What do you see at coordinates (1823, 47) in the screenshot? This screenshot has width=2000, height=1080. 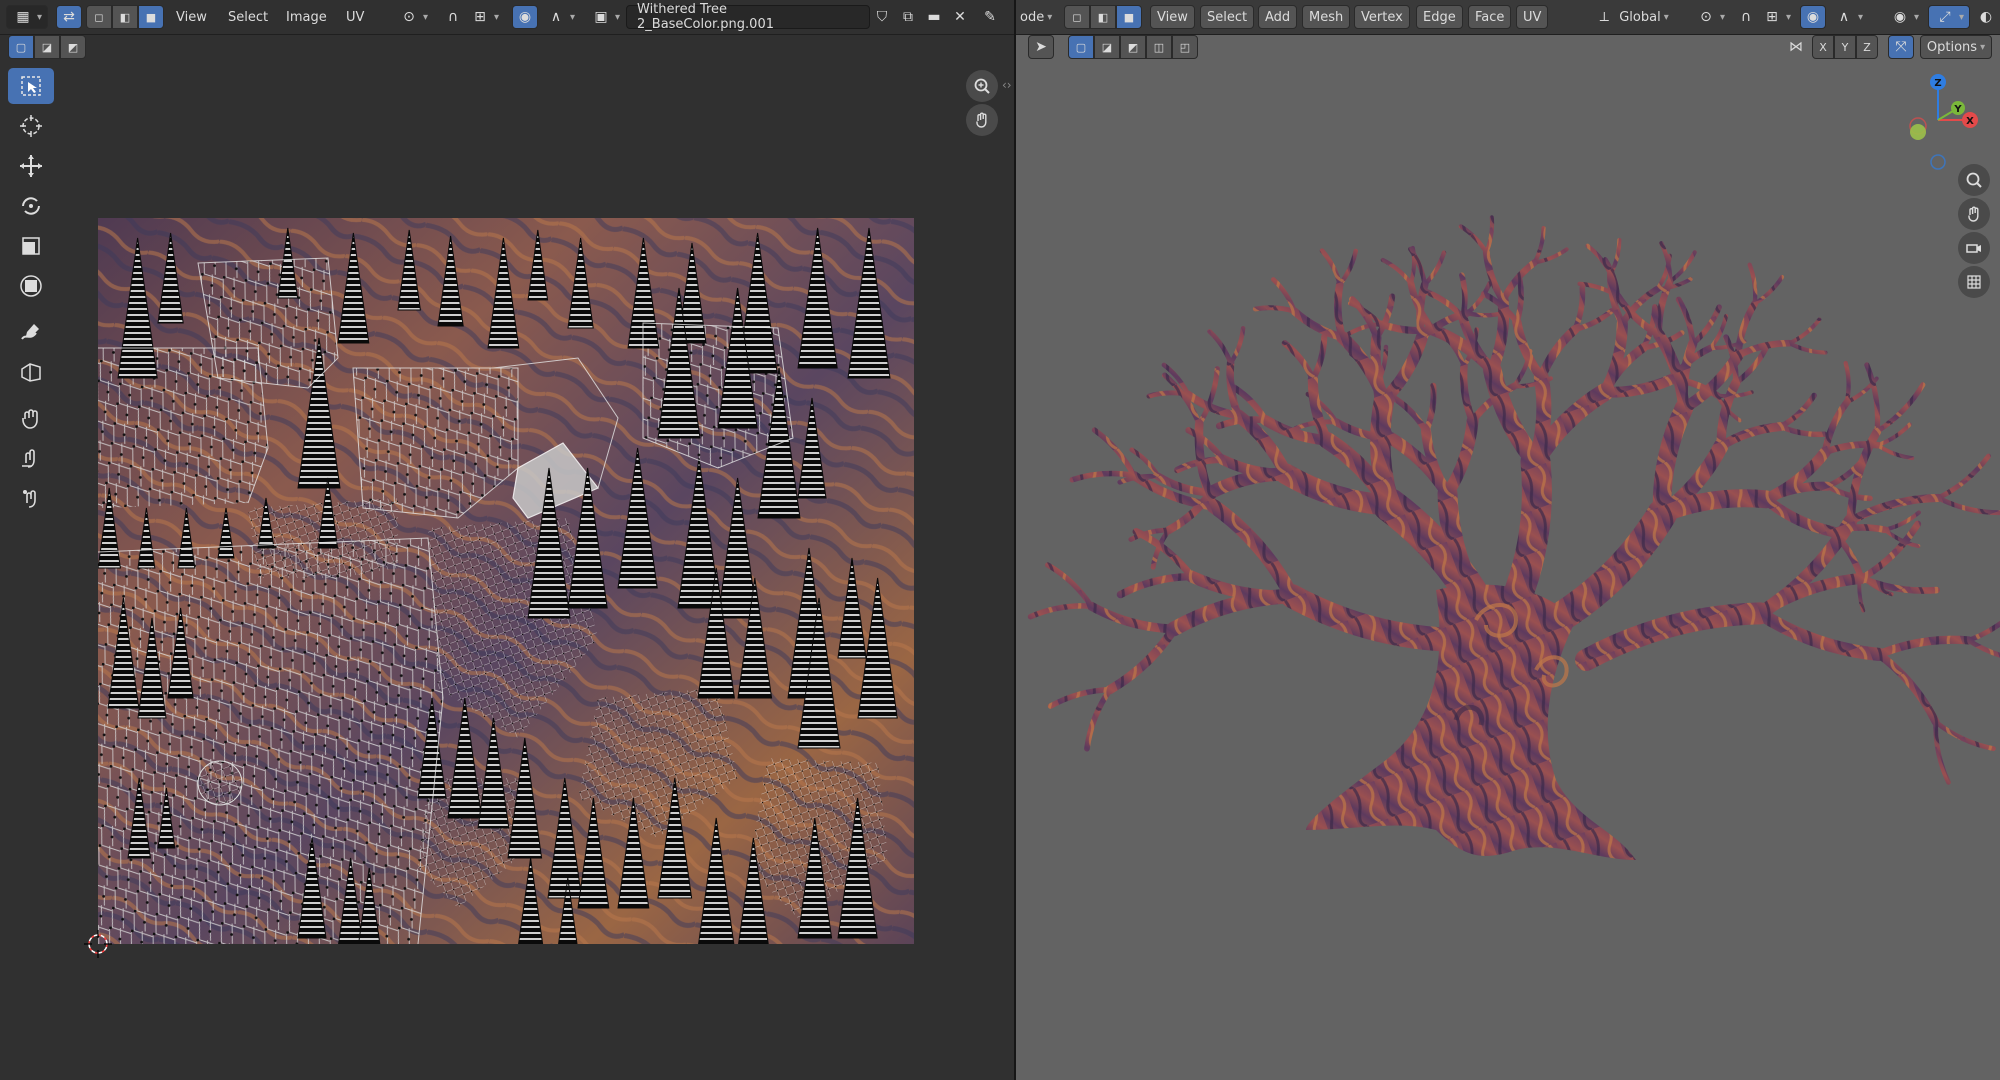 I see `axis-x-button: X` at bounding box center [1823, 47].